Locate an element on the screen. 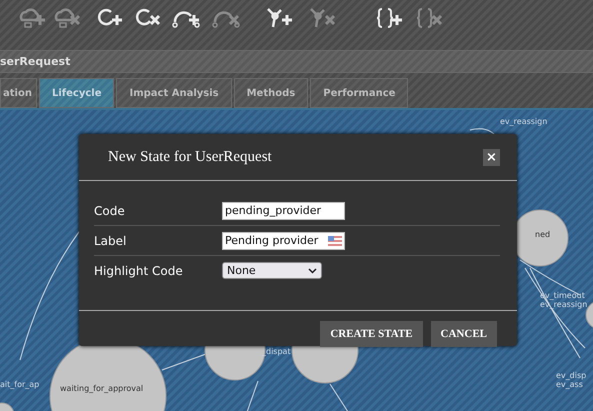  chevron-down-icon is located at coordinates (312, 271).